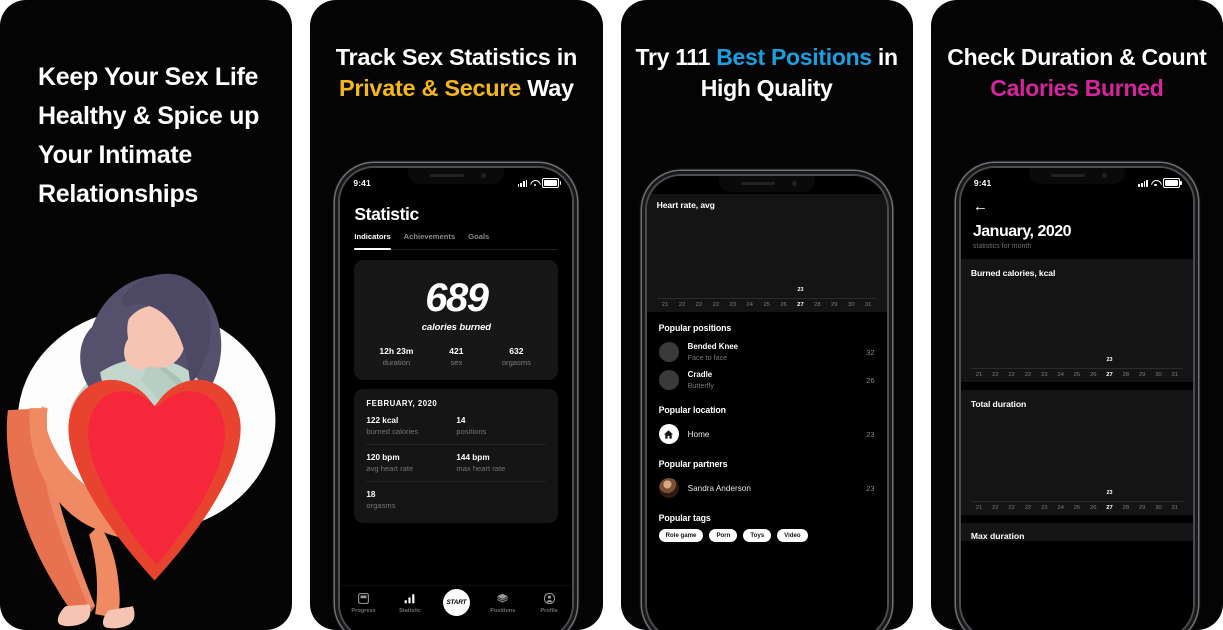 The width and height of the screenshot is (1223, 630). What do you see at coordinates (692, 410) in the screenshot?
I see `section-popular-location: Popular location` at bounding box center [692, 410].